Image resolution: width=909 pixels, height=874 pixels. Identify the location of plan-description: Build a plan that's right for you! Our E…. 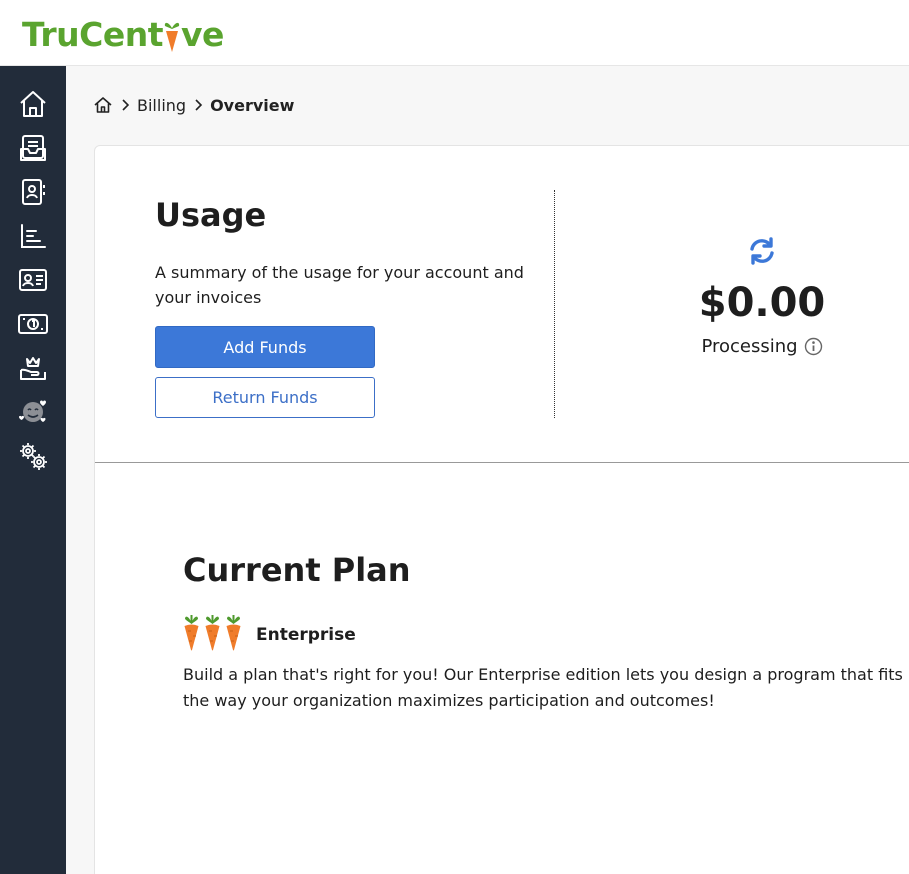
(543, 687).